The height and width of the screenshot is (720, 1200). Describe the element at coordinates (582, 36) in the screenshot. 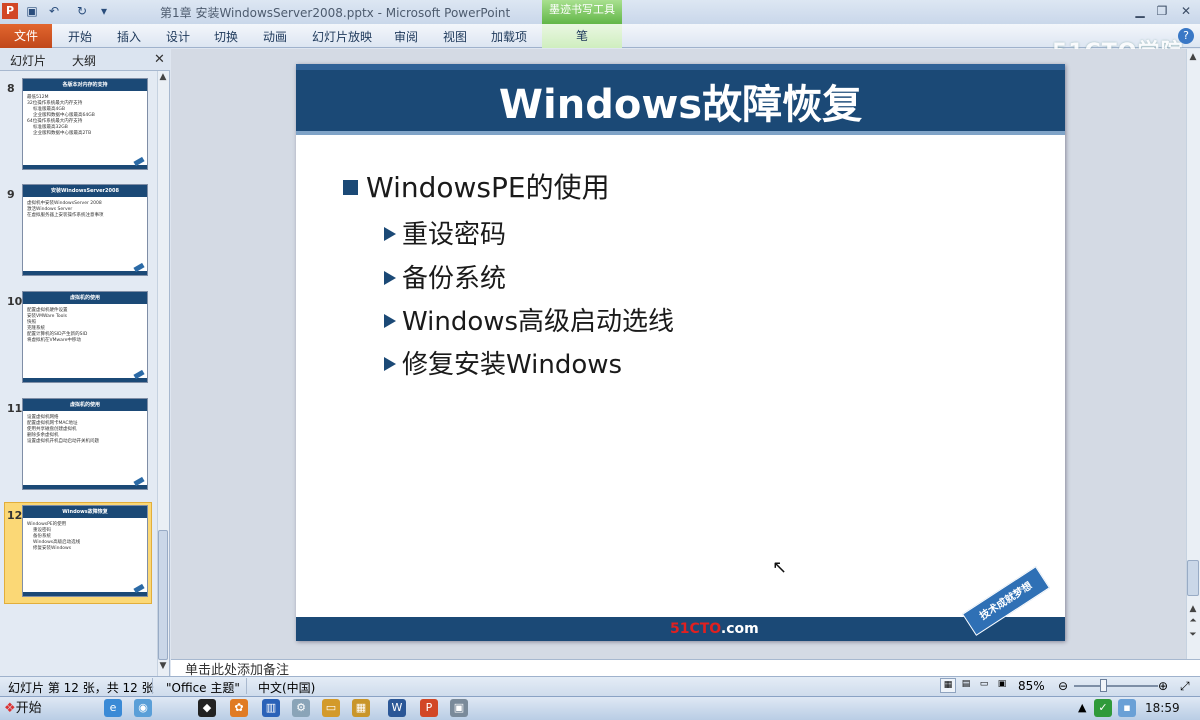

I see `tab-pen: 笔` at that location.